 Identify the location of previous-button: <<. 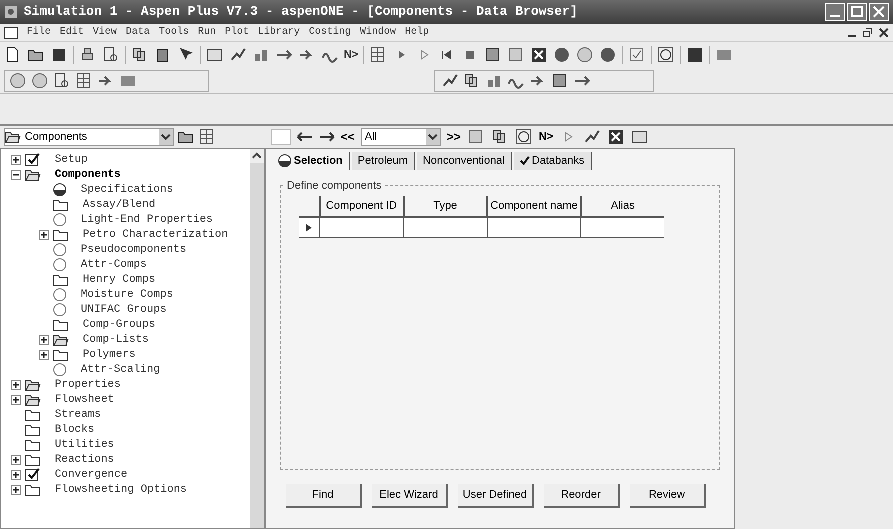
(348, 137).